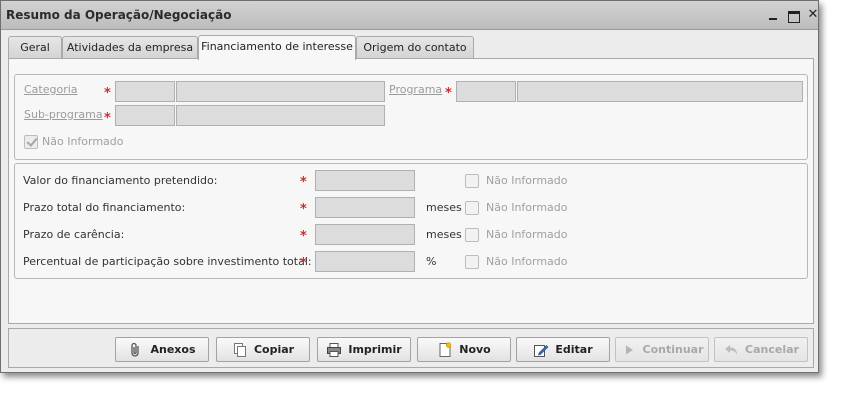 The image size is (844, 400). I want to click on cancelar-label: Cancelar, so click(772, 349).